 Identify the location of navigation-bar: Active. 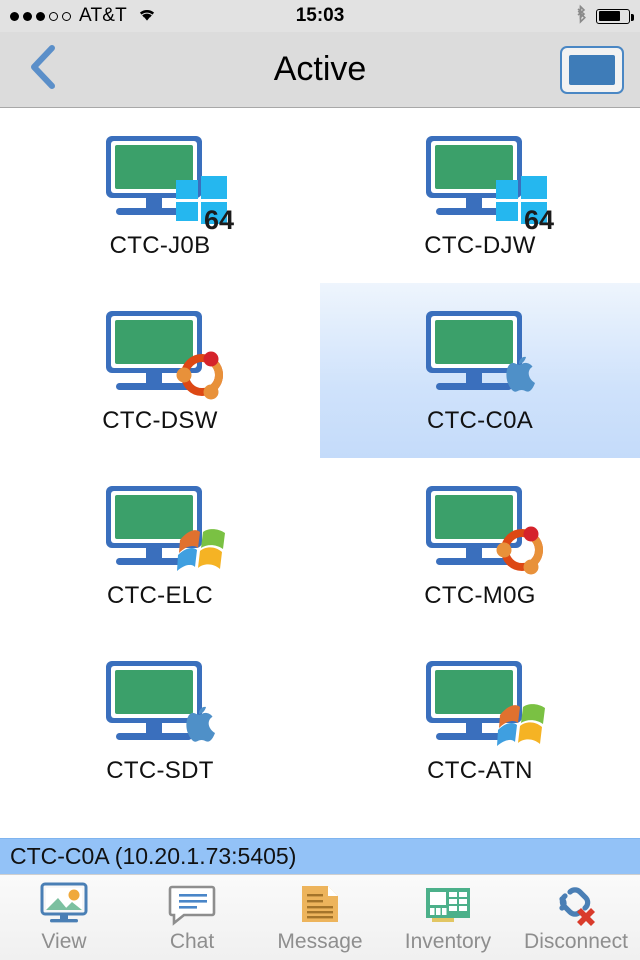
(320, 70).